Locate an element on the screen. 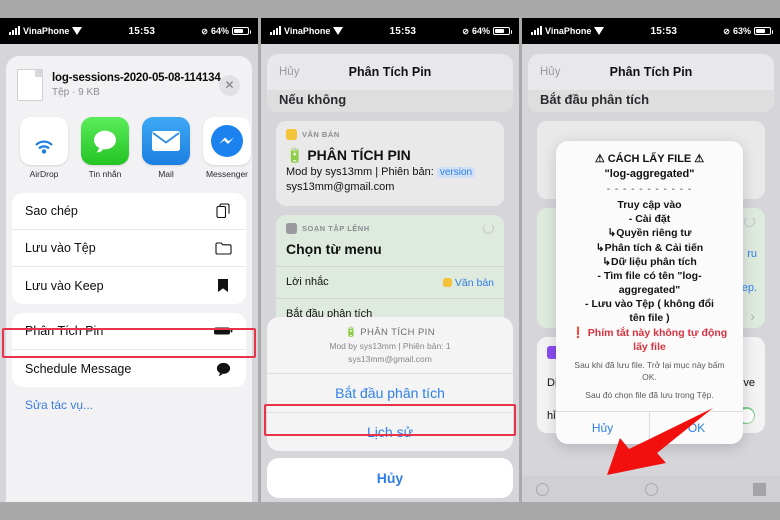 The height and width of the screenshot is (520, 780). clipped-action-strip: Nếu không is located at coordinates (390, 101).